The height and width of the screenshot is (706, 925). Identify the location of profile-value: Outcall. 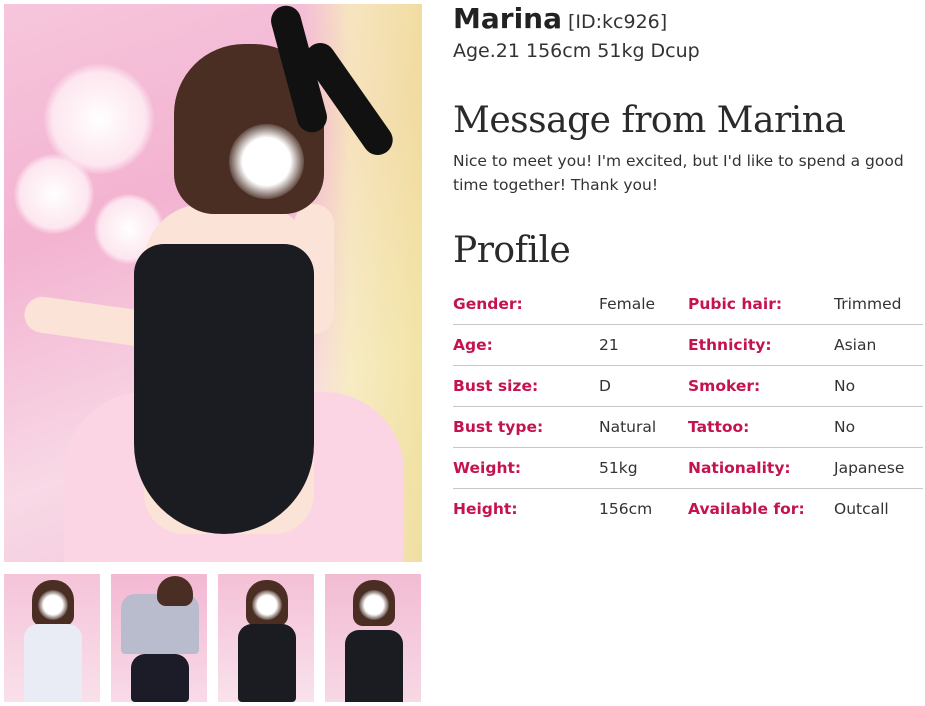
(861, 509).